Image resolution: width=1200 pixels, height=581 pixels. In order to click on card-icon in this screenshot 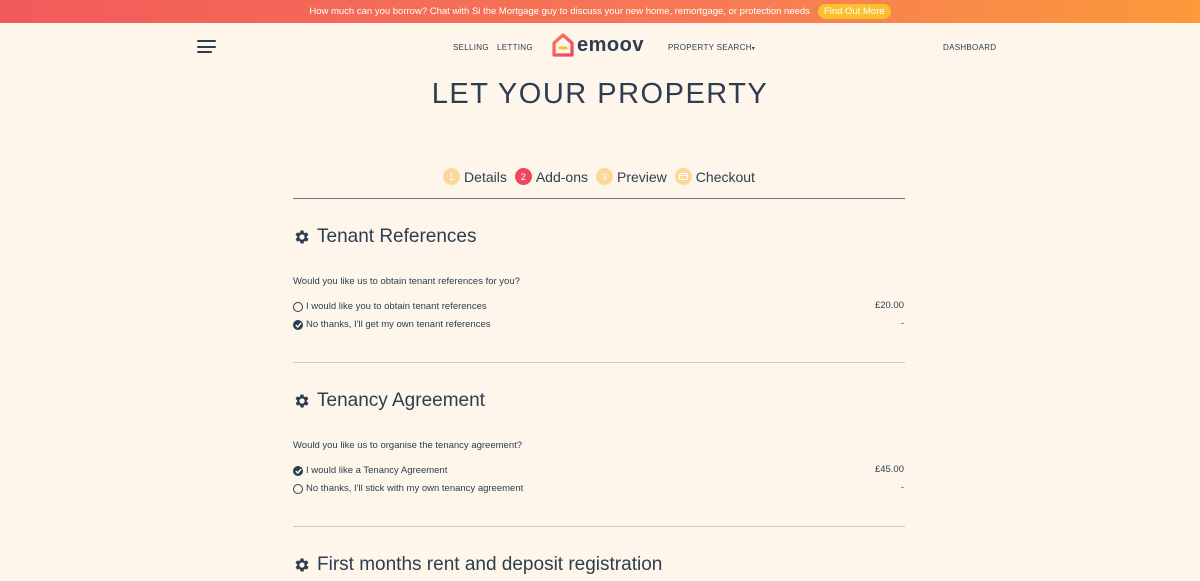, I will do `click(683, 176)`.